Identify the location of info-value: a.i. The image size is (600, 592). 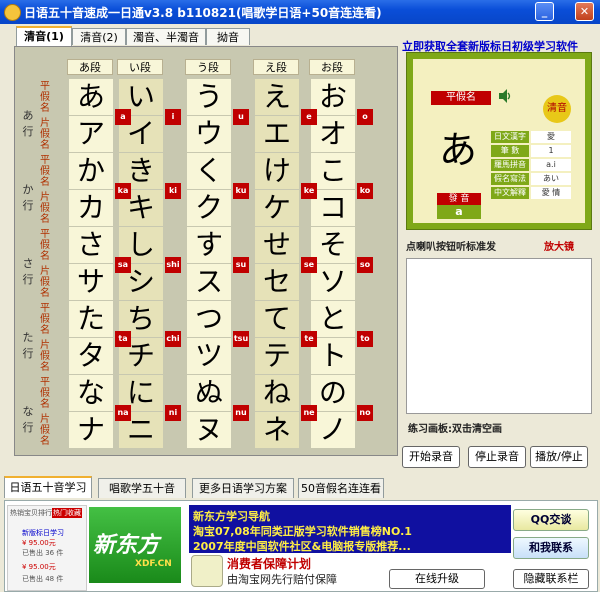
(551, 165).